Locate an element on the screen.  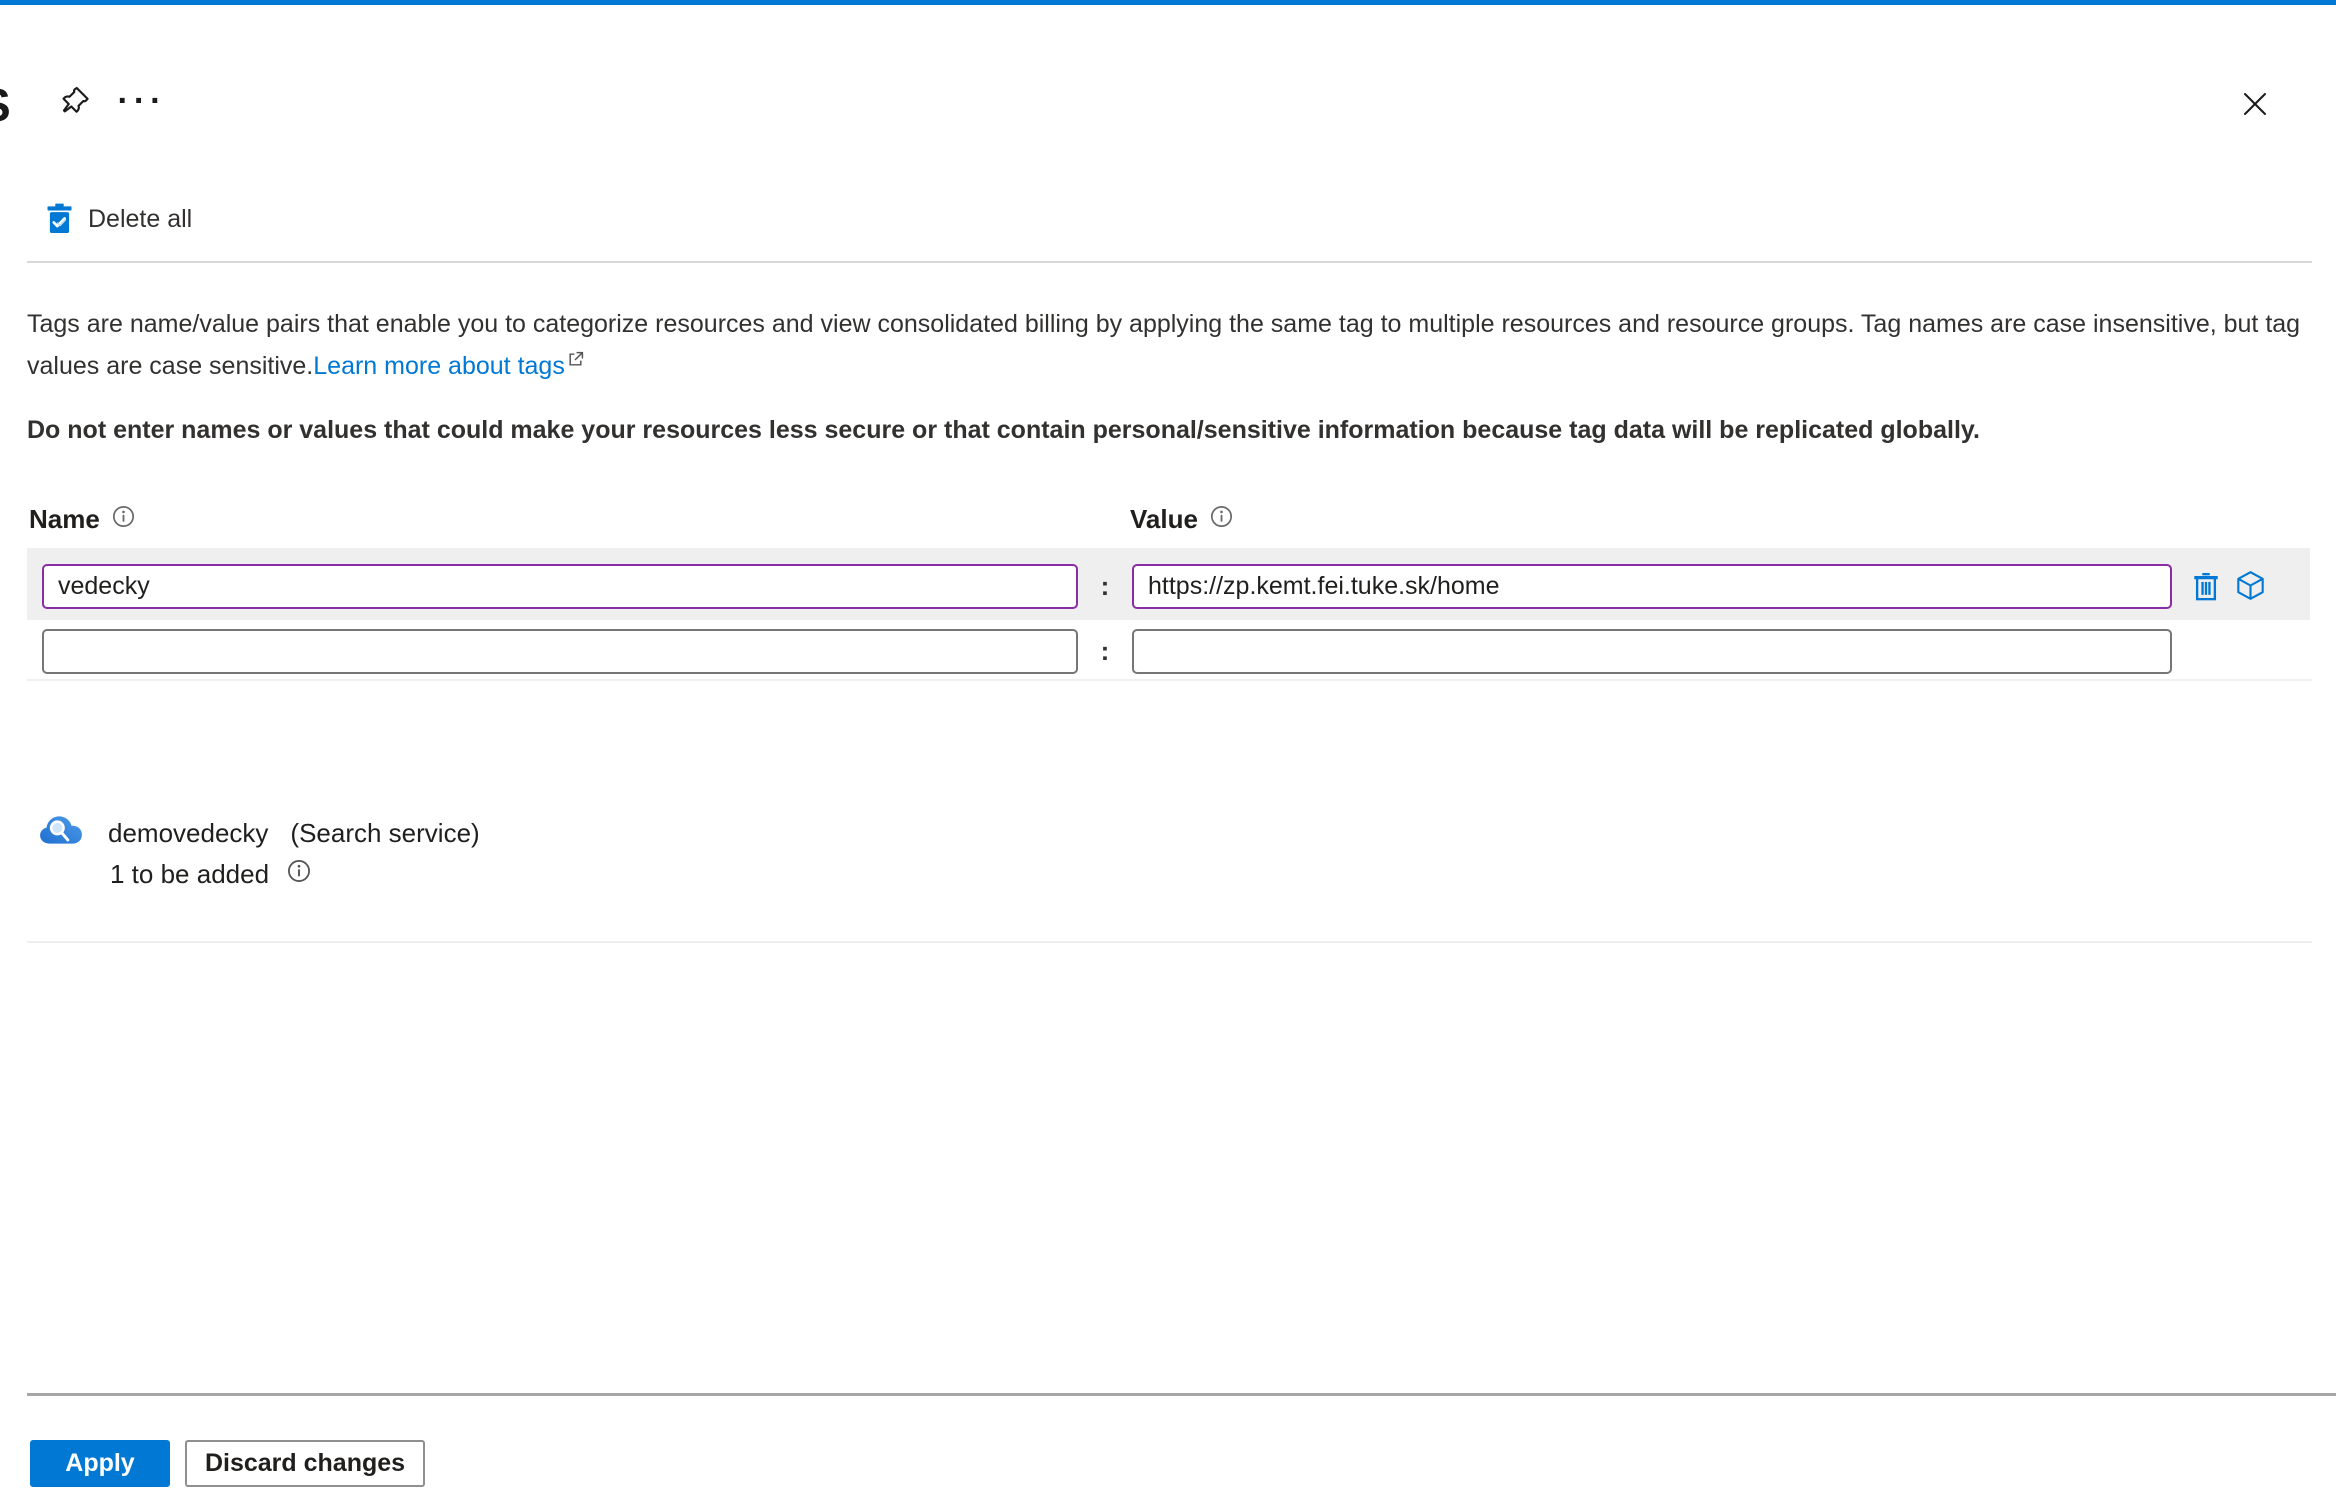
close-button is located at coordinates (2255, 105).